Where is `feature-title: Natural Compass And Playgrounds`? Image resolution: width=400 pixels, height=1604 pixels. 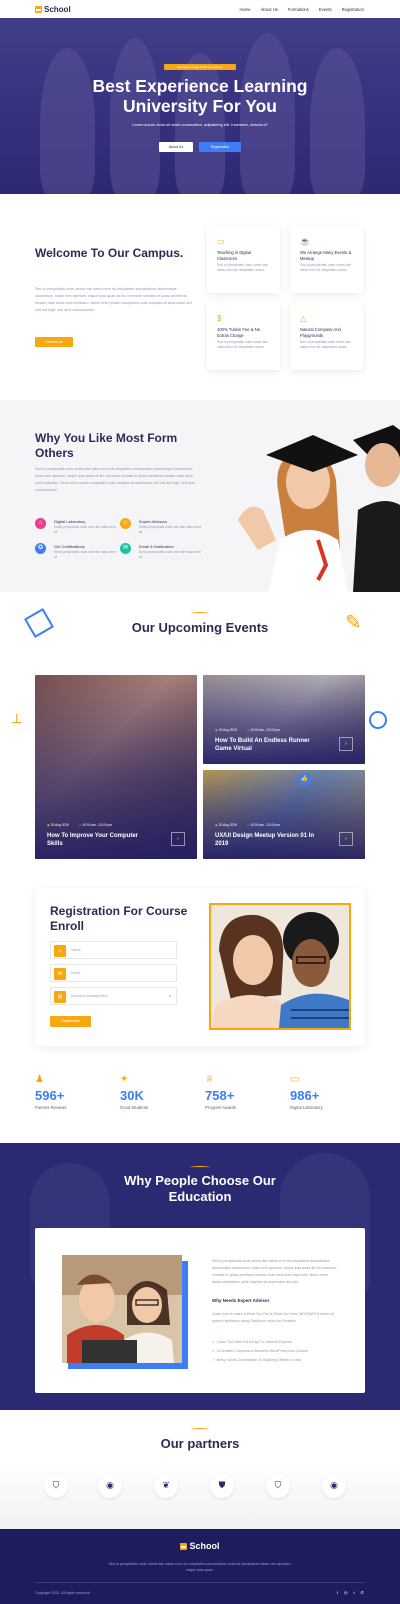 feature-title: Natural Compass And Playgrounds is located at coordinates (320, 332).